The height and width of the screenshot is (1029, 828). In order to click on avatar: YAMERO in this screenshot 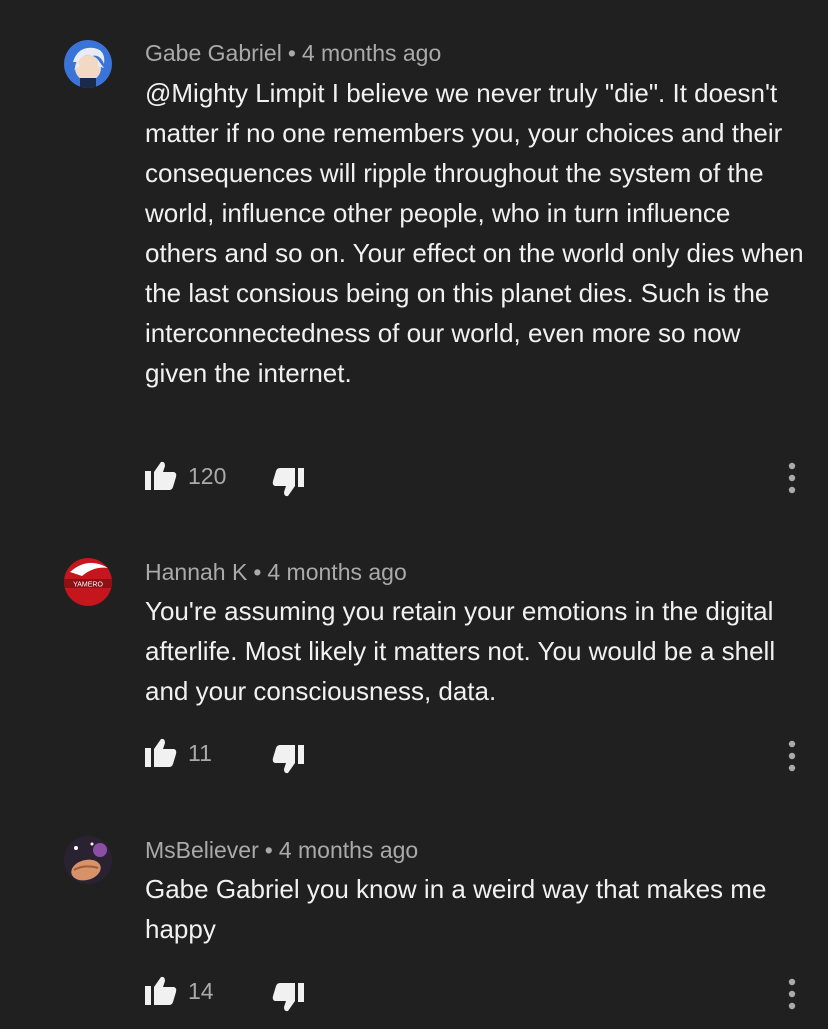, I will do `click(88, 582)`.